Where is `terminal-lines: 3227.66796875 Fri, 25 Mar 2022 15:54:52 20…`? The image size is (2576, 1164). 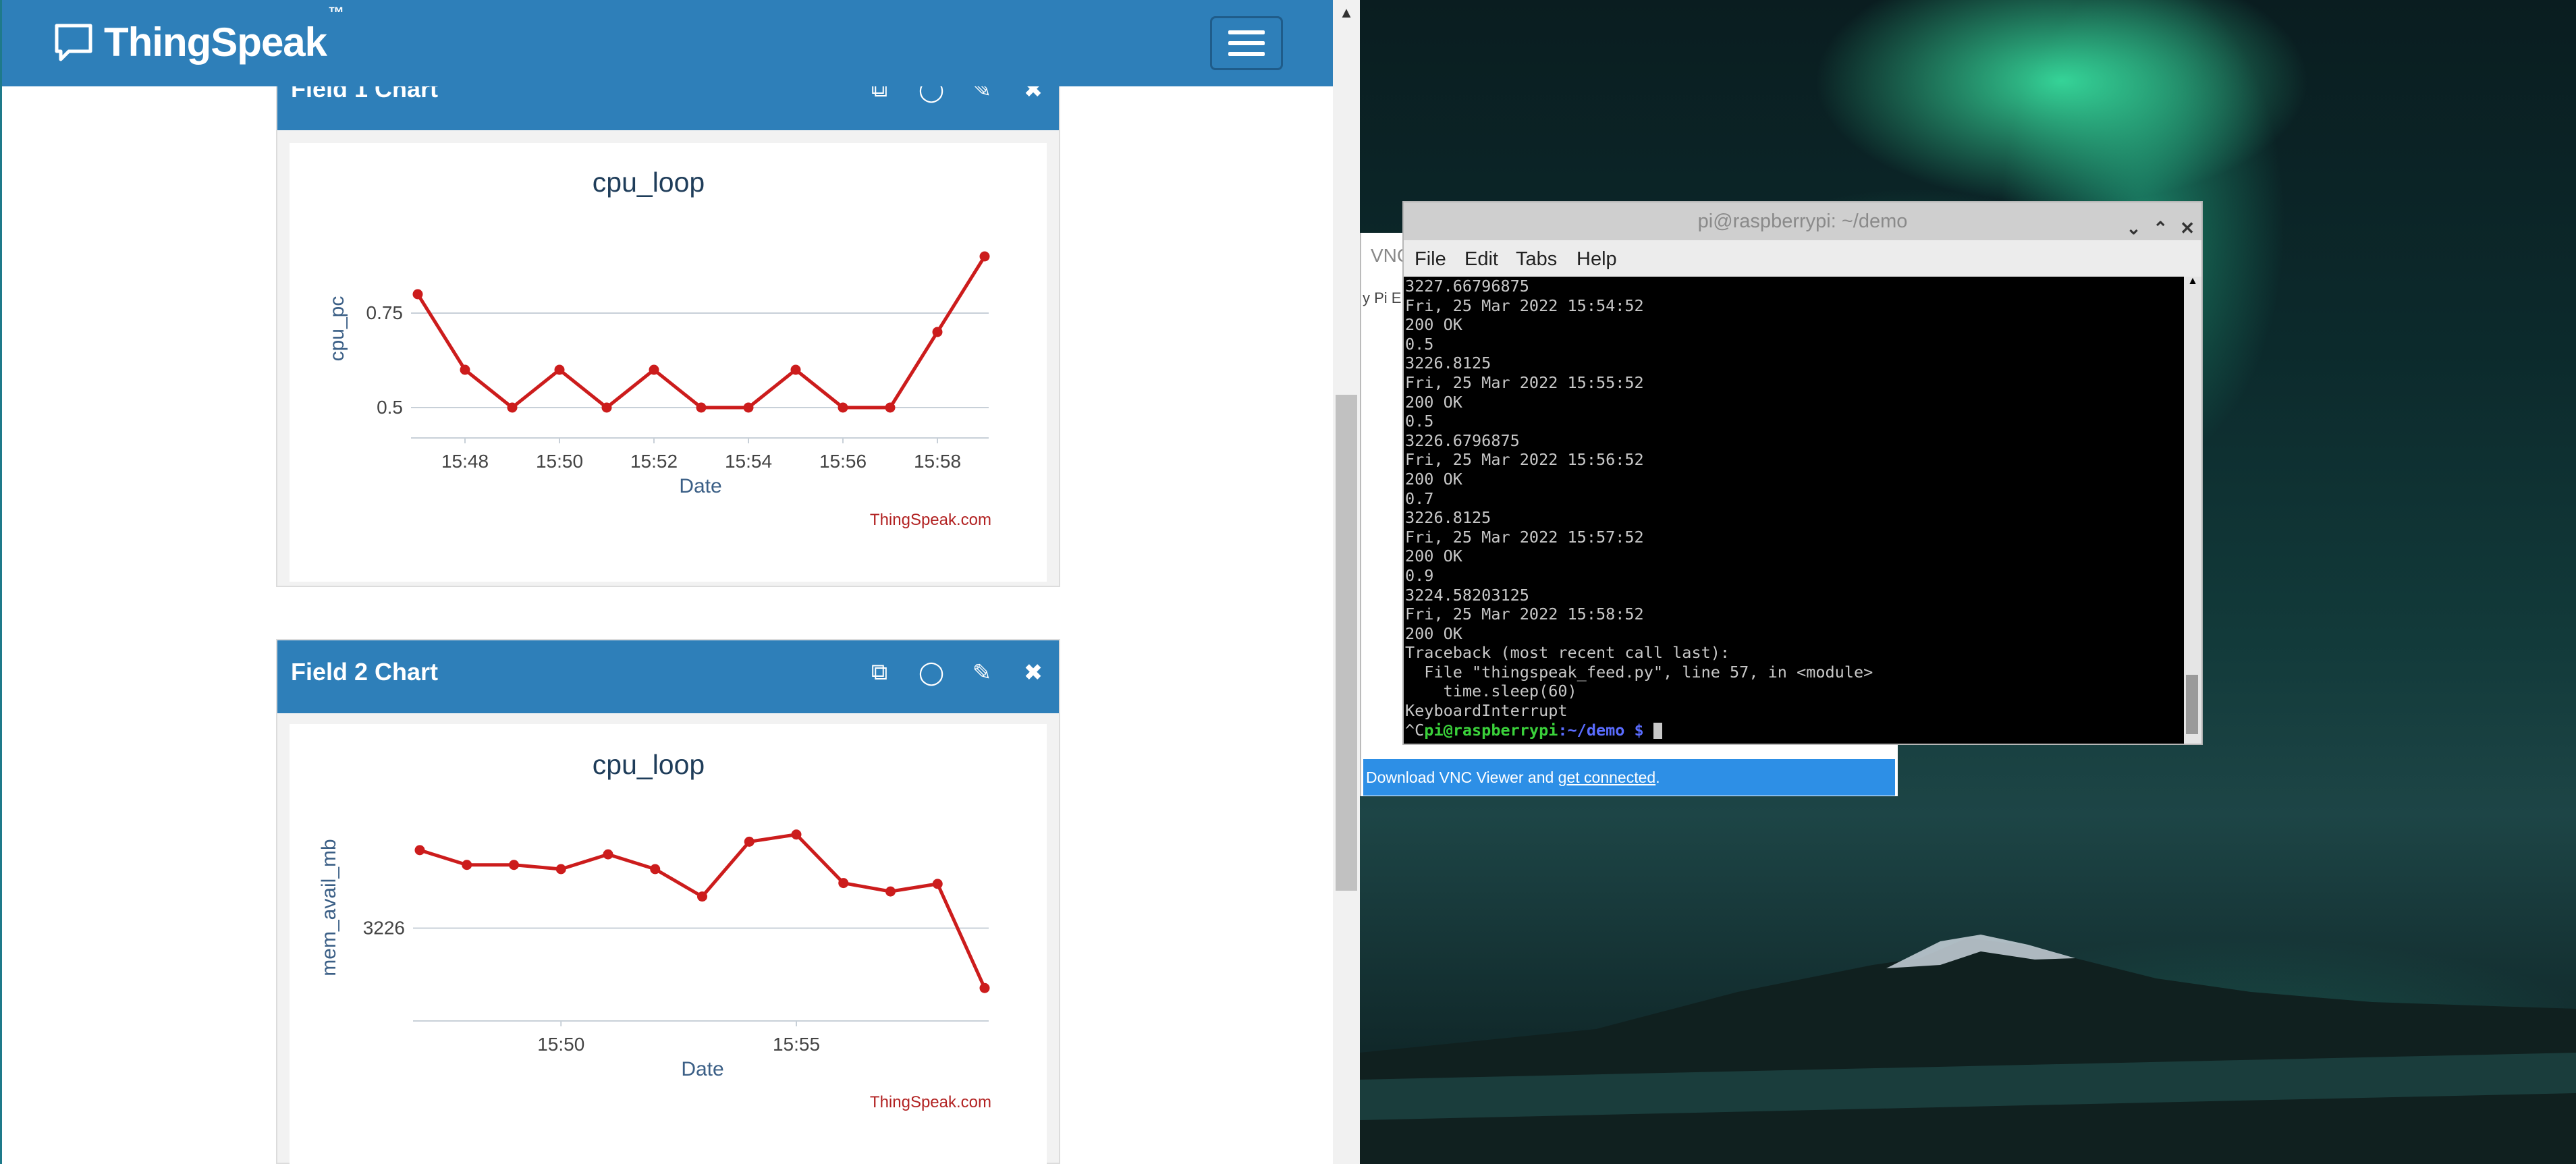
terminal-lines: 3227.66796875 Fri, 25 Mar 2022 15:54:52 20… is located at coordinates (1794, 499).